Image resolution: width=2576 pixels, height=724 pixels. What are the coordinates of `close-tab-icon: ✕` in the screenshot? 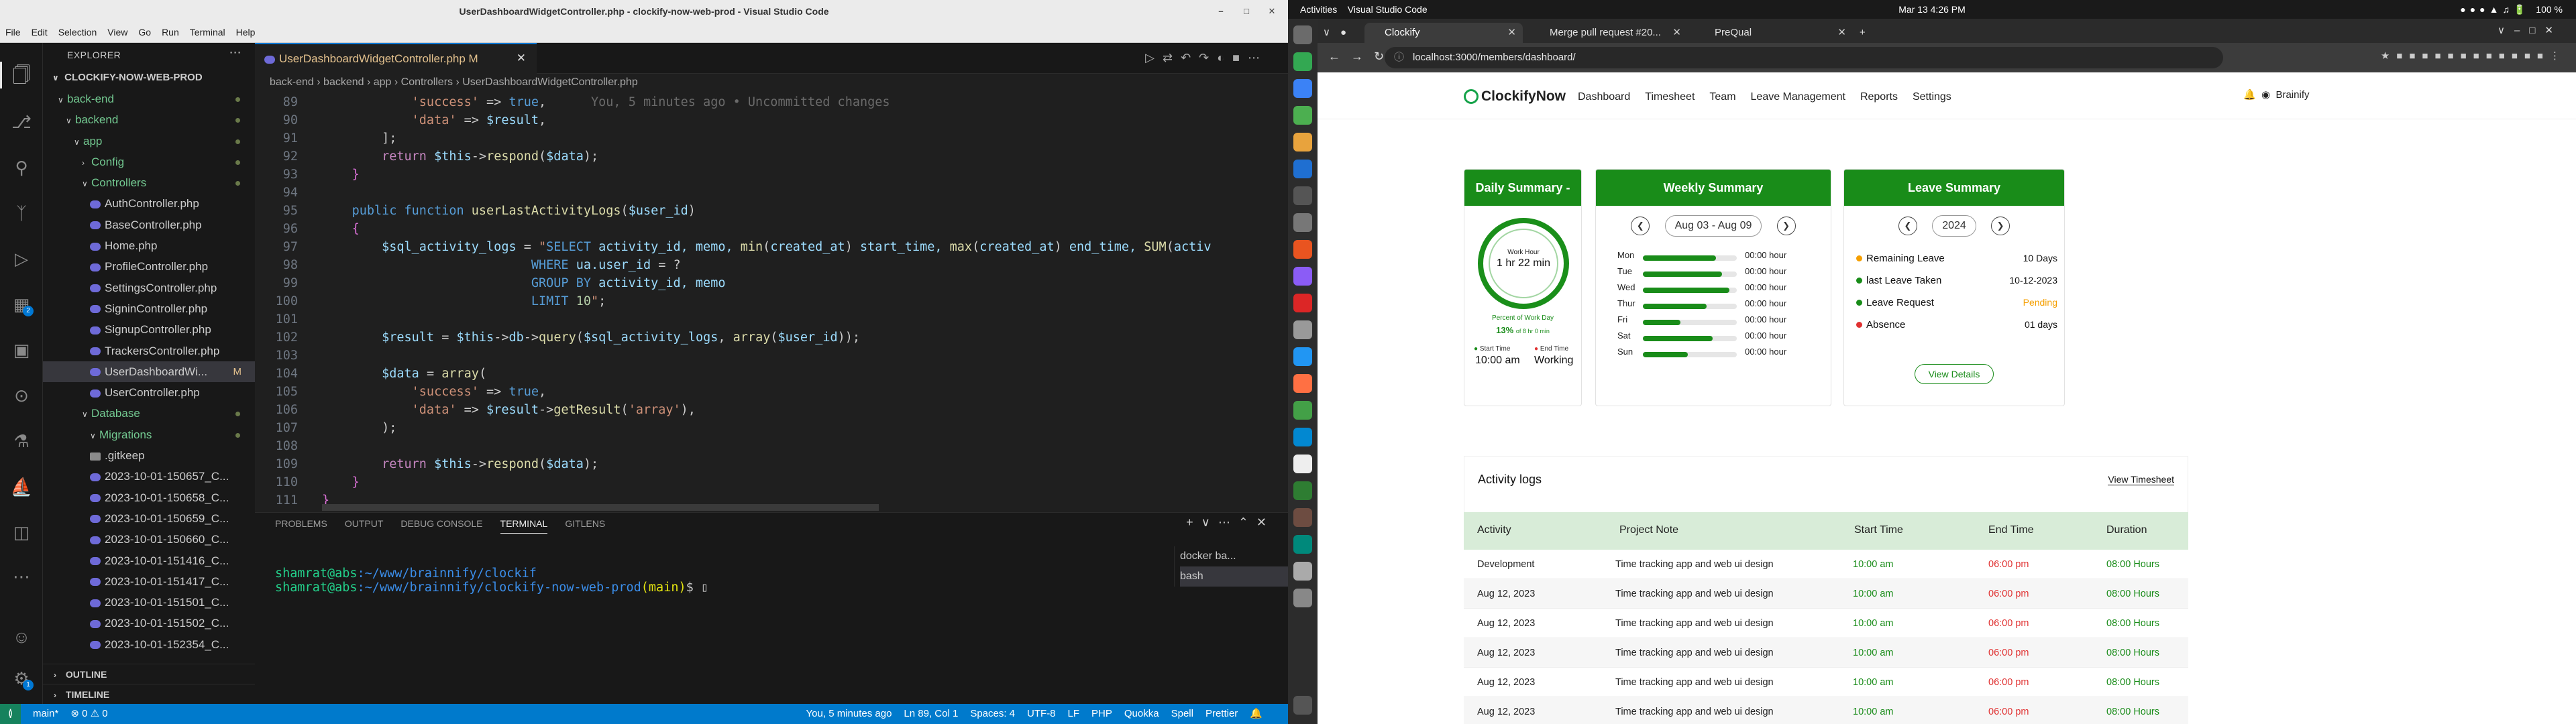 It's located at (521, 58).